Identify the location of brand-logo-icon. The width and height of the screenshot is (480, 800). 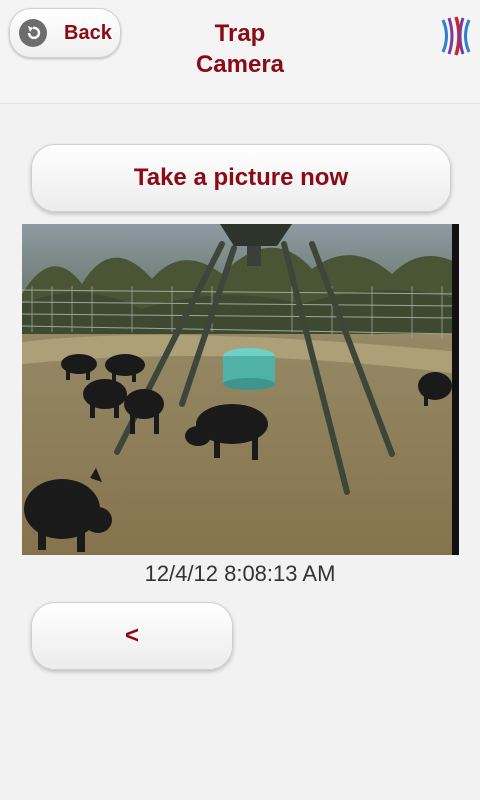
(456, 36).